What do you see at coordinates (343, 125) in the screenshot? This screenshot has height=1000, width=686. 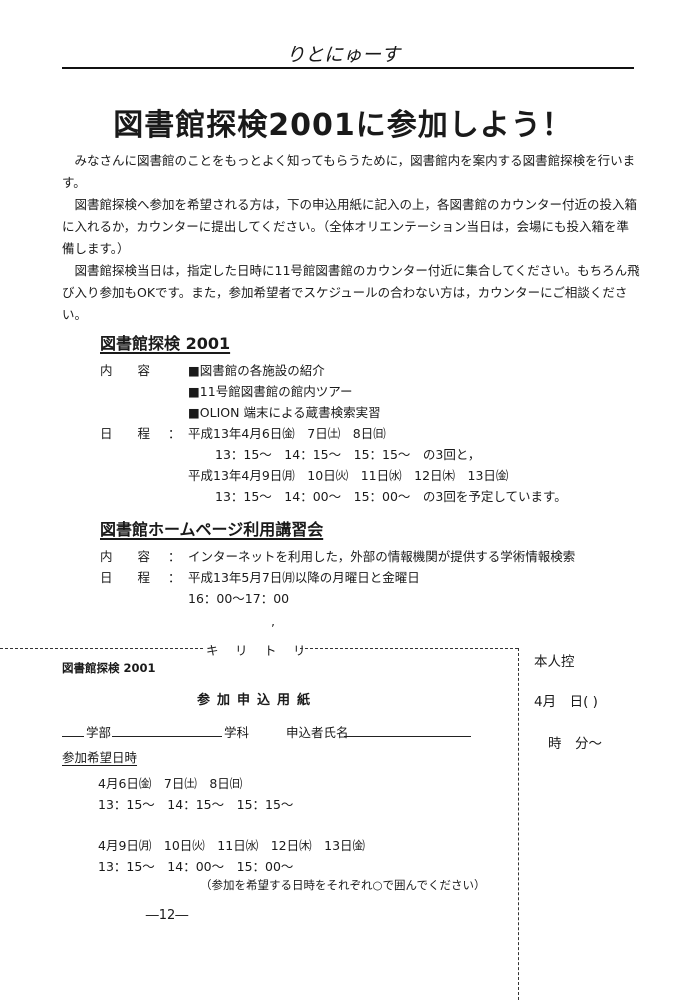 I see `article-title: 図書館探検2001に参加しよう！` at bounding box center [343, 125].